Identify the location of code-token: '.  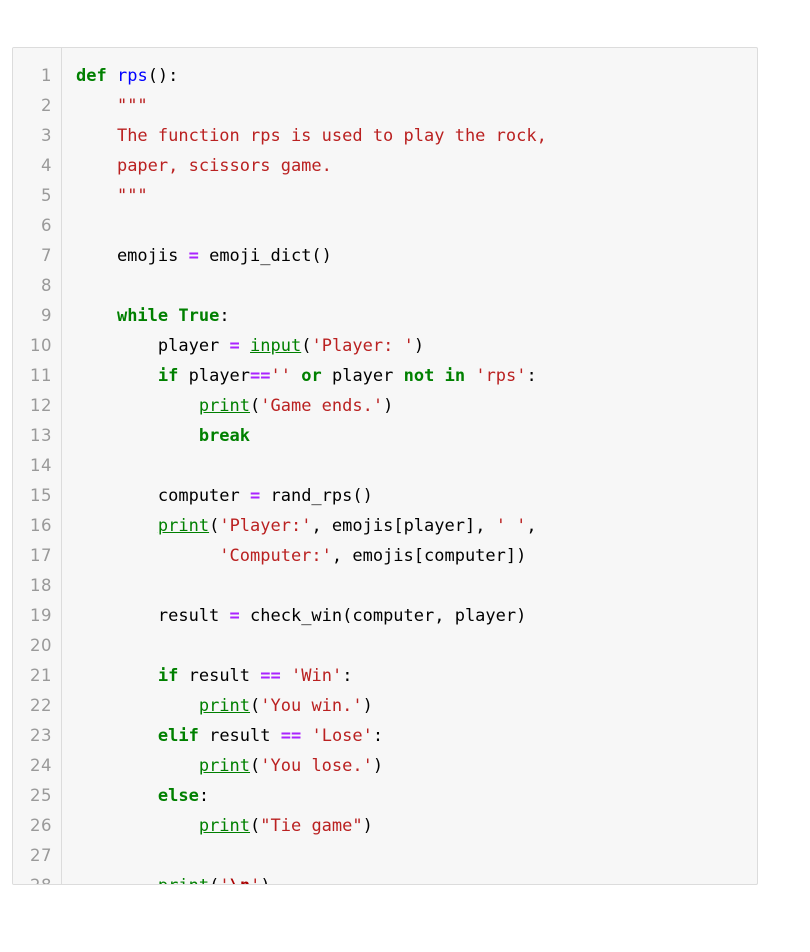
(255, 880).